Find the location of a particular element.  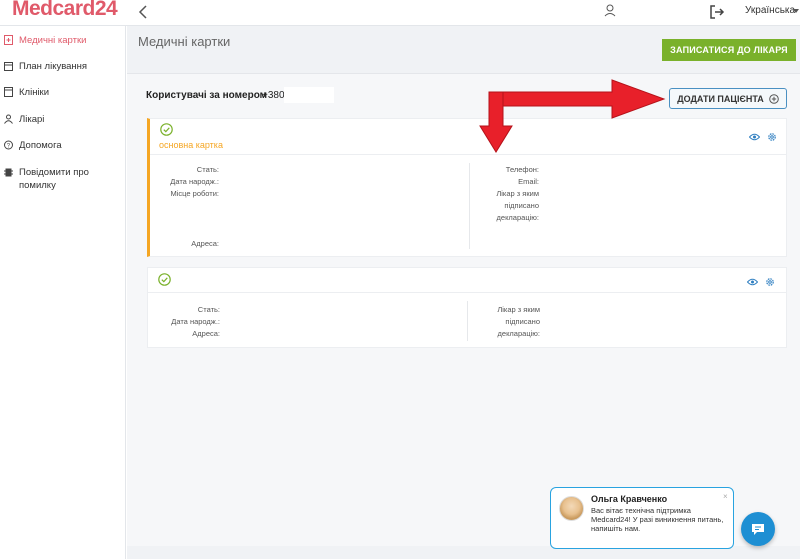

book-doctor-button: ЗАПИСАТИСЯ ДО ЛІКАРЯ is located at coordinates (729, 50).